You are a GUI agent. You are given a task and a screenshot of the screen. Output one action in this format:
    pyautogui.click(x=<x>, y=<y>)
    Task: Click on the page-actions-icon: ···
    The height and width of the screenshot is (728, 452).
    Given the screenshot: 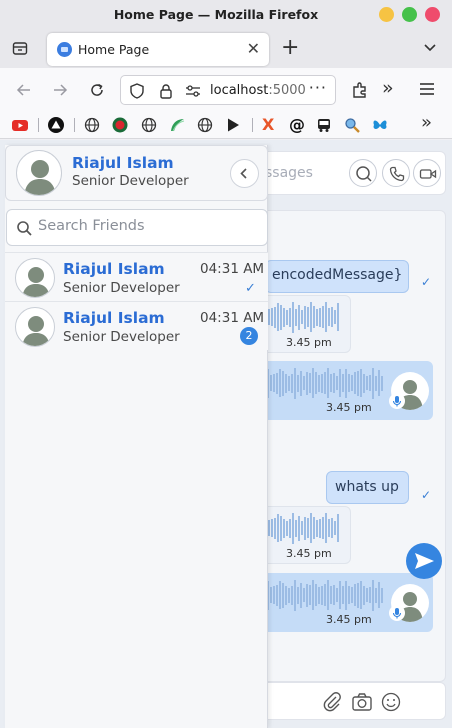 What is the action you would take?
    pyautogui.click(x=318, y=87)
    